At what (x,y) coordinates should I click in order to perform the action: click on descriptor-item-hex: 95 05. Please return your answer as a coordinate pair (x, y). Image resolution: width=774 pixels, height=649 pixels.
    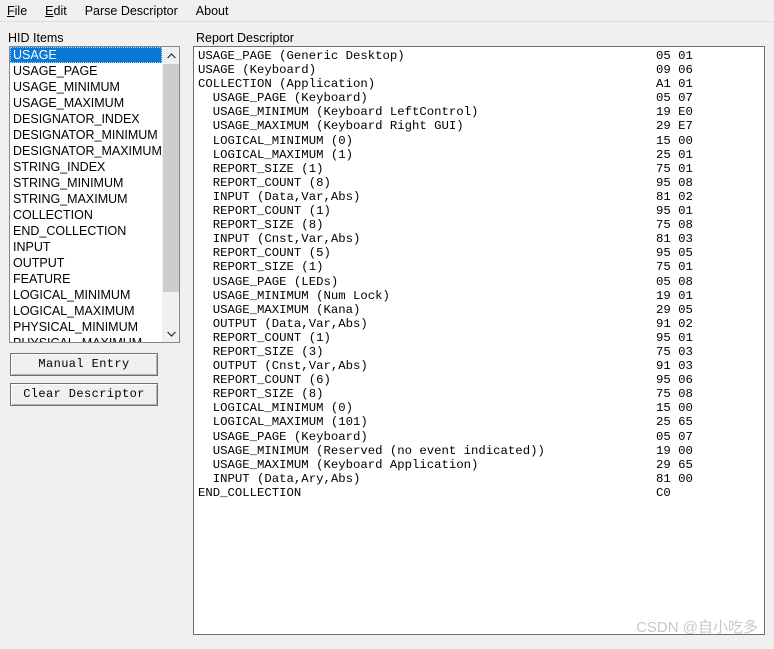
    Looking at the image, I should click on (674, 253).